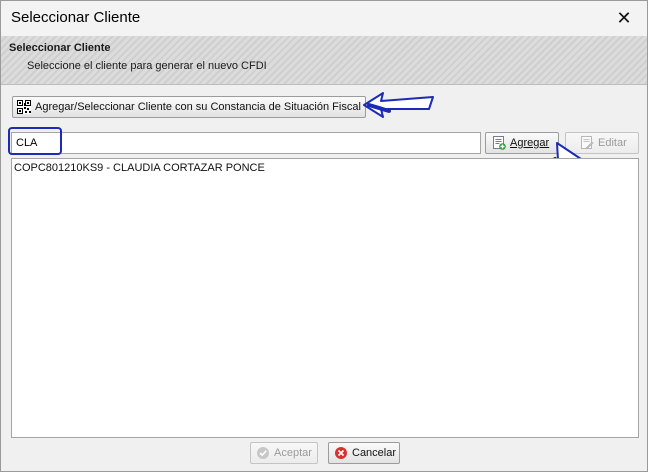 This screenshot has width=648, height=472. Describe the element at coordinates (499, 143) in the screenshot. I see `add-document-icon` at that location.